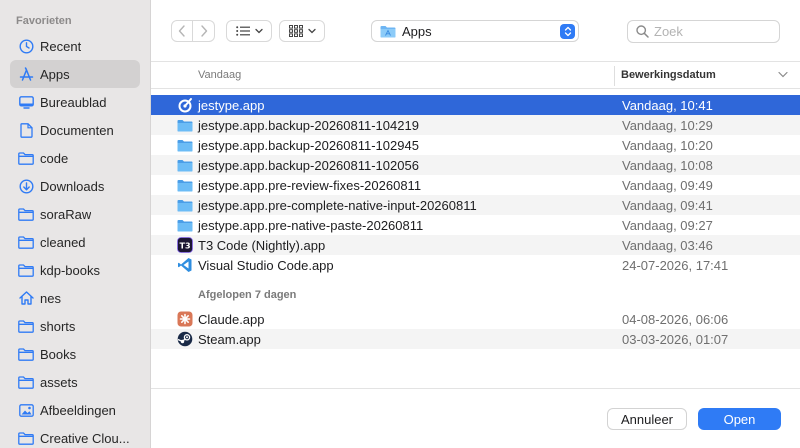 This screenshot has height=448, width=800. What do you see at coordinates (667, 245) in the screenshot?
I see `file-date: Vandaag, 03:46` at bounding box center [667, 245].